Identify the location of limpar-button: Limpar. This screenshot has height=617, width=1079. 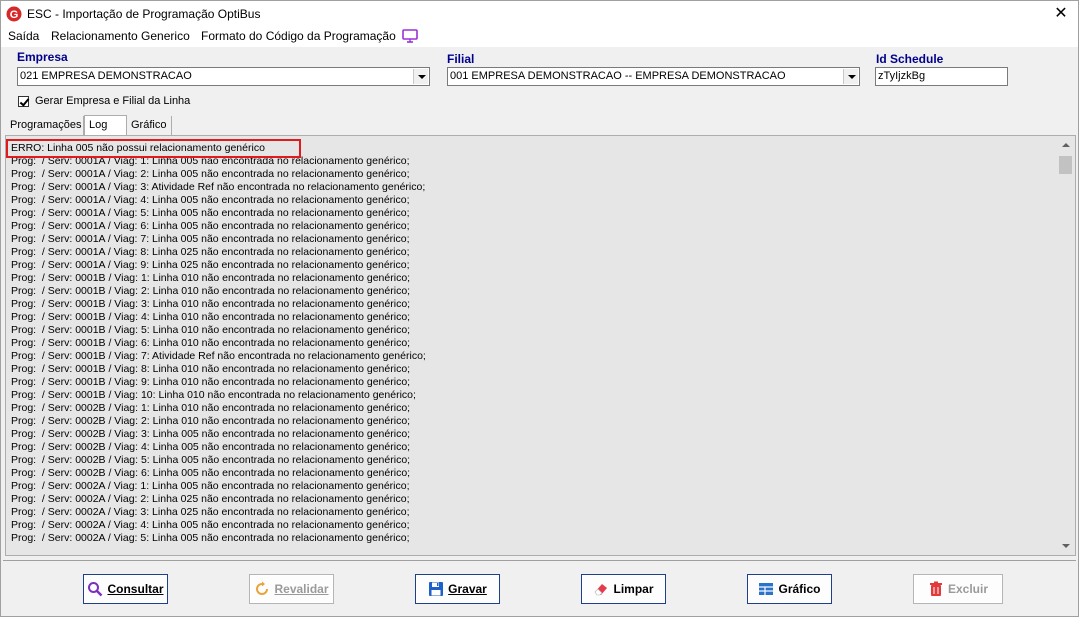
(623, 589).